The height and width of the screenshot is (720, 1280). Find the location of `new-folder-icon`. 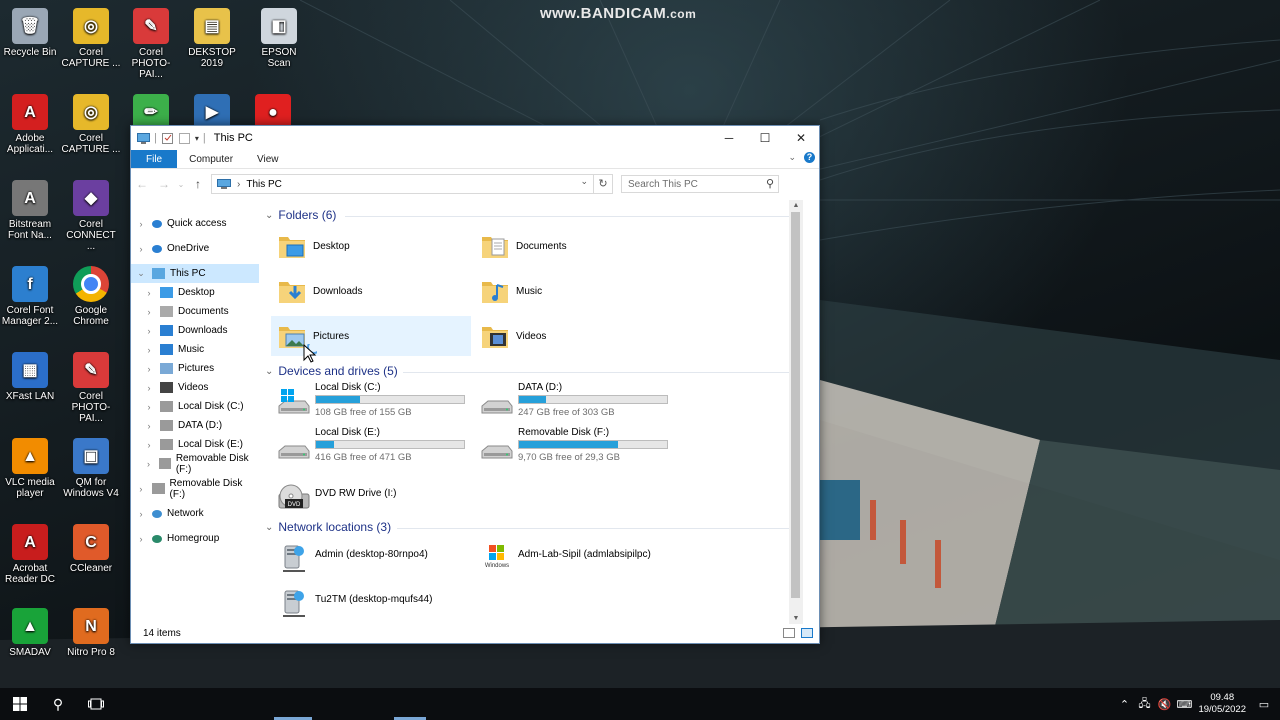

new-folder-icon is located at coordinates (184, 138).